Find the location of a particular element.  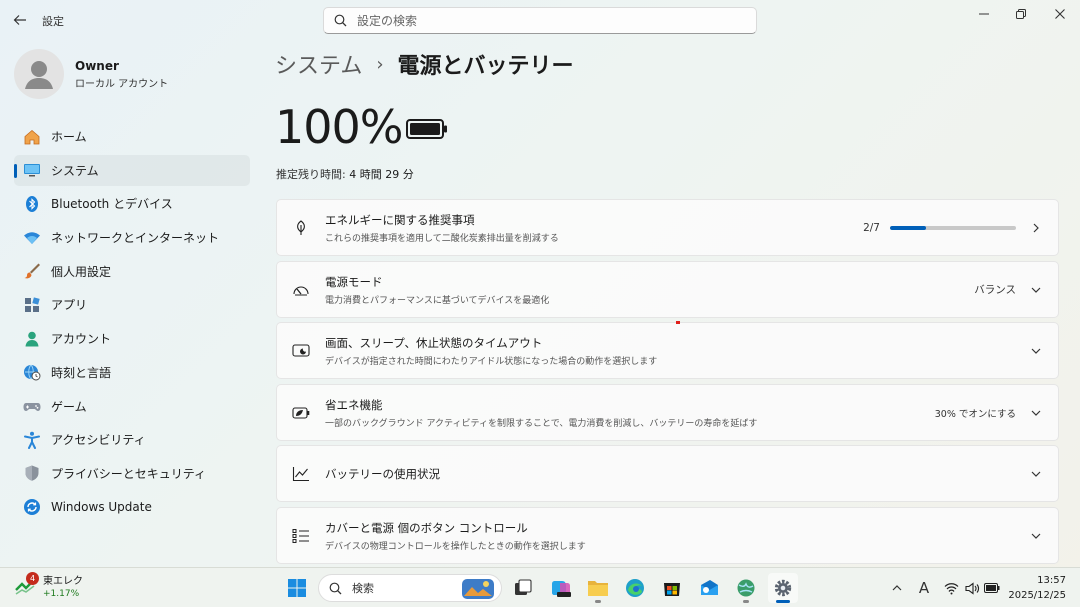

settings-search-box is located at coordinates (540, 20).